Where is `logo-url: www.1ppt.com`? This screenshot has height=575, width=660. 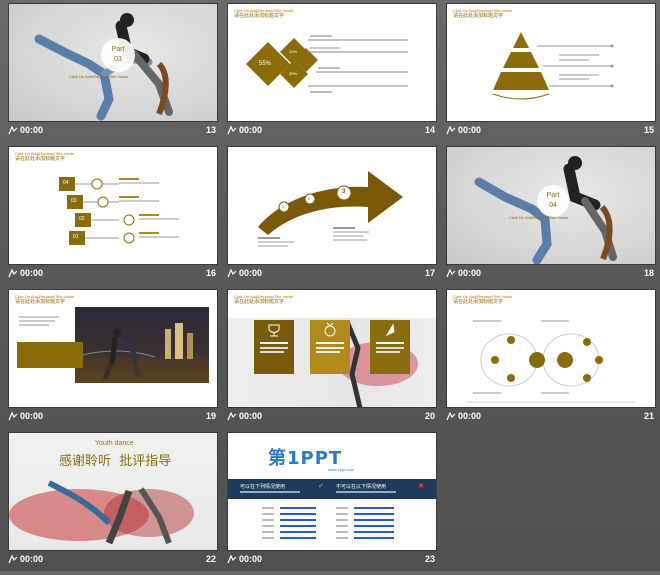 logo-url: www.1ppt.com is located at coordinates (341, 469).